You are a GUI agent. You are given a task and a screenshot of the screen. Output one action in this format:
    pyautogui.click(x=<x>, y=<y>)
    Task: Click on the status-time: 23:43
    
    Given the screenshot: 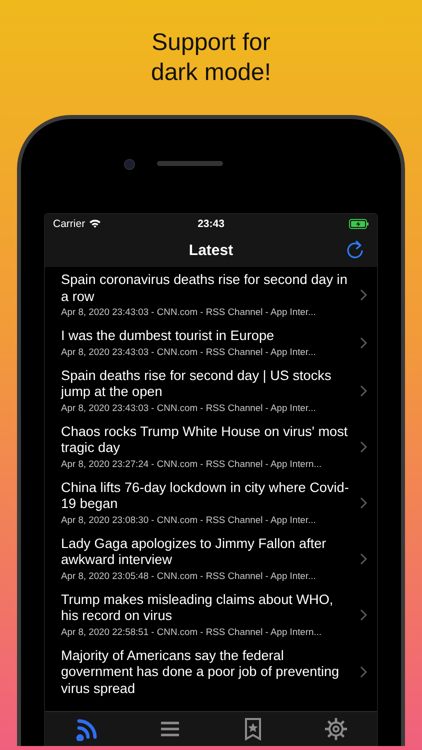 What is the action you would take?
    pyautogui.click(x=211, y=224)
    